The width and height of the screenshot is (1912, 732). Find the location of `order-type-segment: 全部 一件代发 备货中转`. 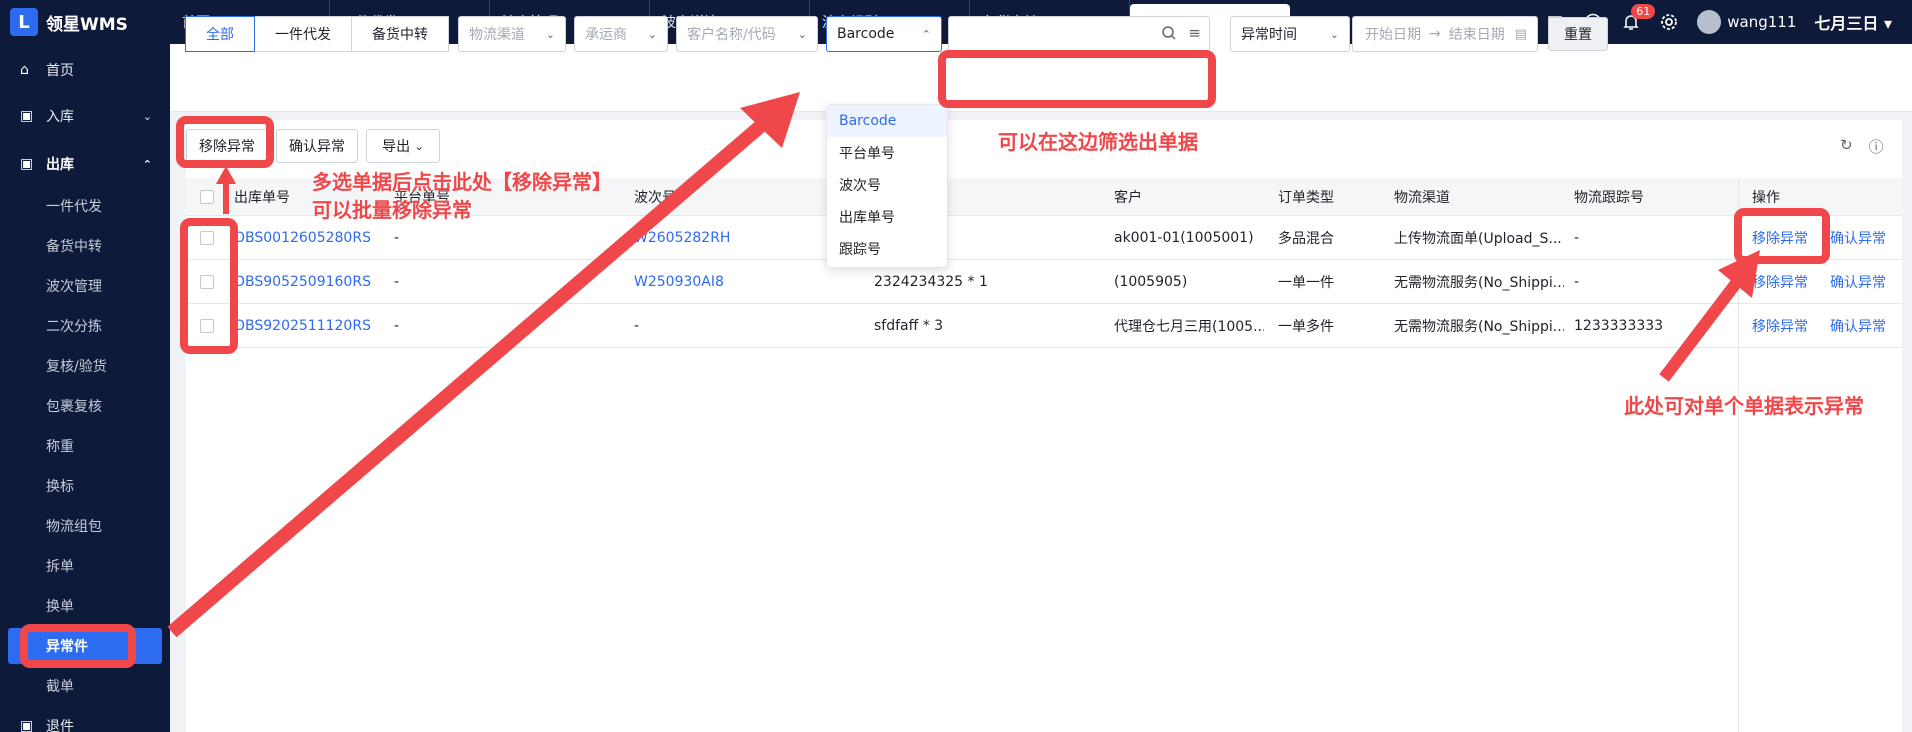

order-type-segment: 全部 一件代发 备货中转 is located at coordinates (317, 34).